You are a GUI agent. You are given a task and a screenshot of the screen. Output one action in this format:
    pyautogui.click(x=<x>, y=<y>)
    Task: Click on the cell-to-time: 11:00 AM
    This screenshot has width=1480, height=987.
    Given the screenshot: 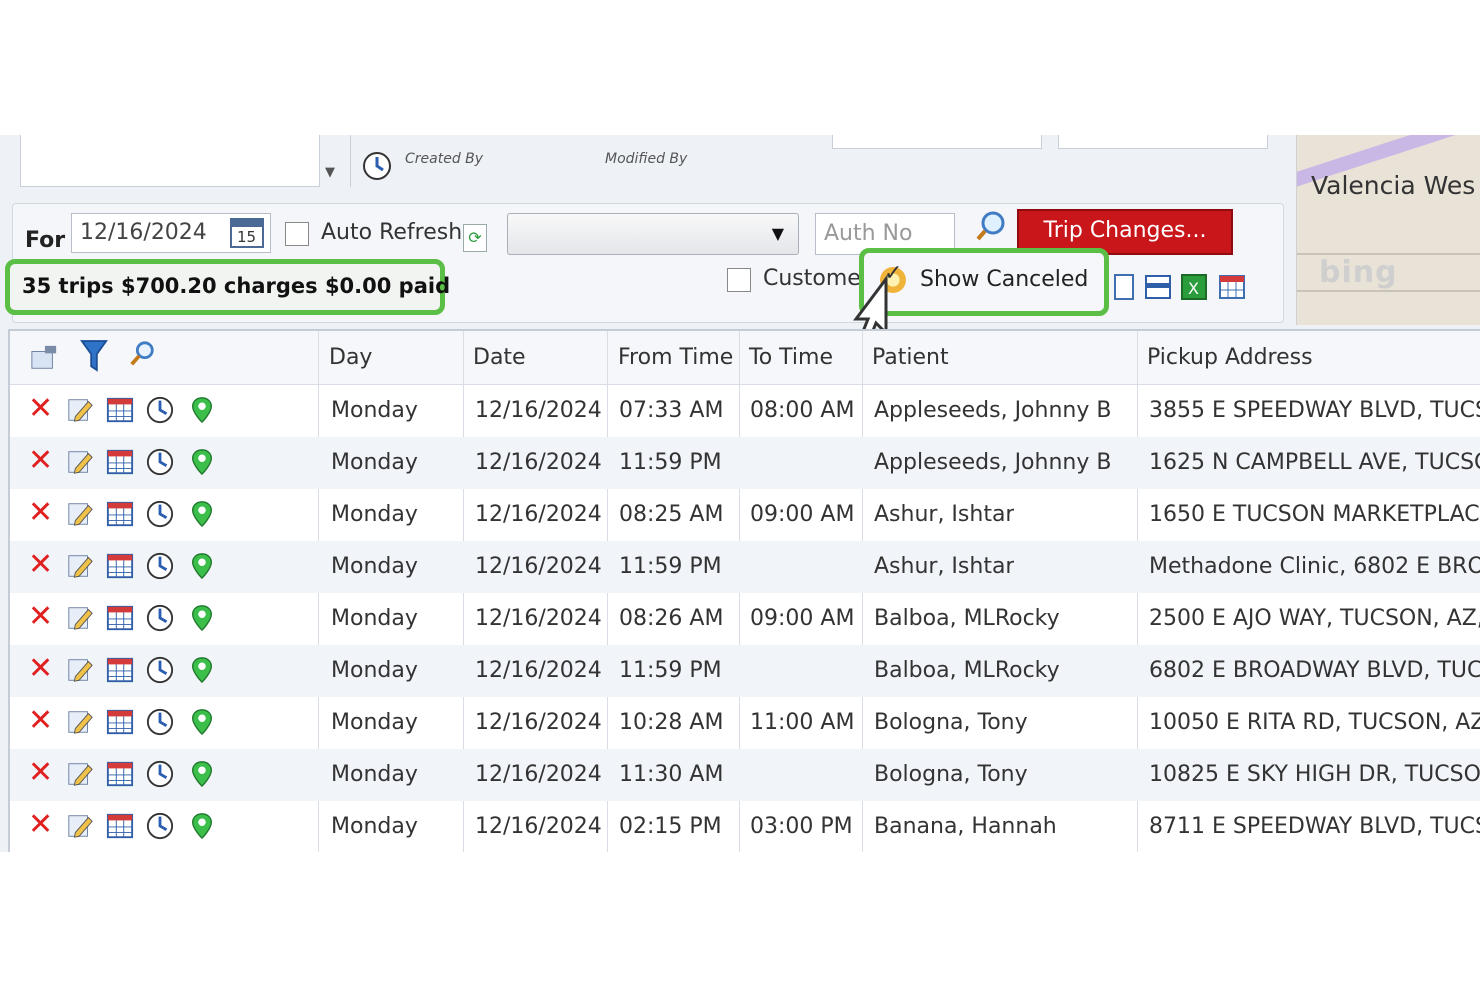 What is the action you would take?
    pyautogui.click(x=802, y=722)
    